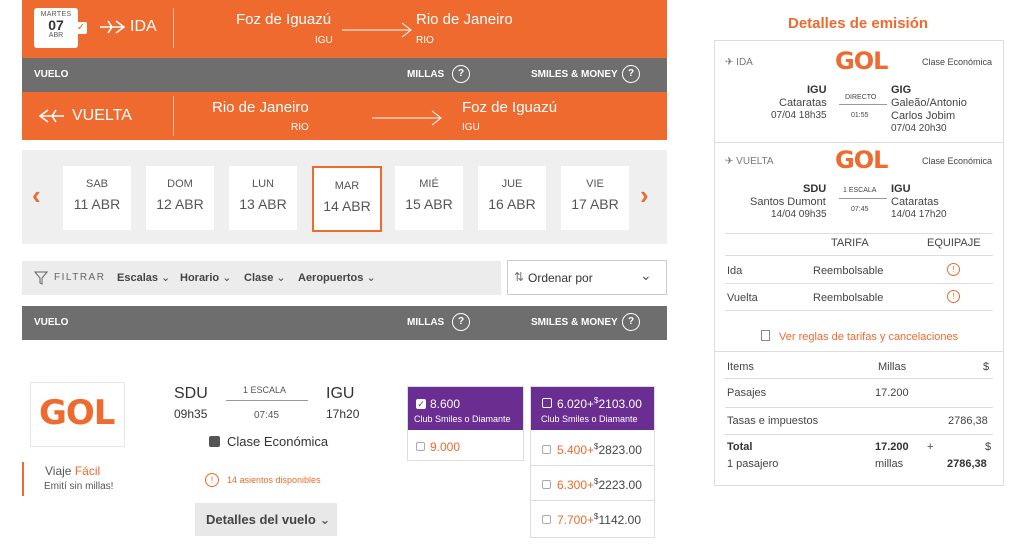 The height and width of the screenshot is (552, 1024). Describe the element at coordinates (284, 19) in the screenshot. I see `outbound-origin-city: Foz de Iguazú` at that location.